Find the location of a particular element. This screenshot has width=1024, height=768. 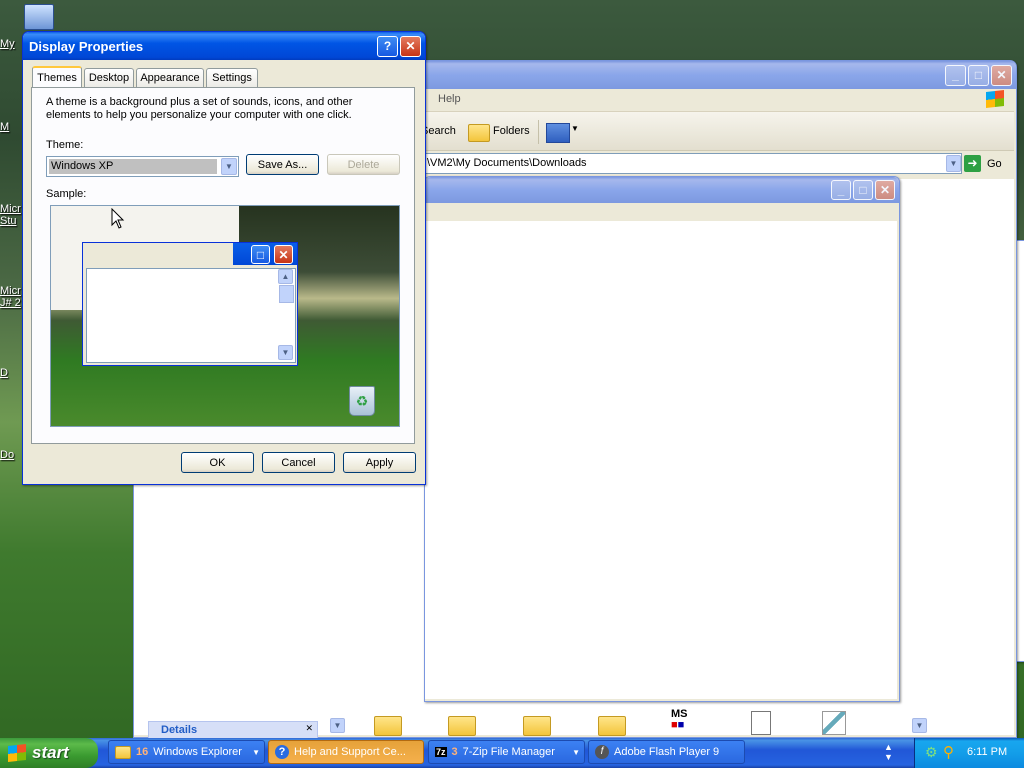

taskbar-item-flash-player: f Adobe Flash Player 9 is located at coordinates (666, 752).